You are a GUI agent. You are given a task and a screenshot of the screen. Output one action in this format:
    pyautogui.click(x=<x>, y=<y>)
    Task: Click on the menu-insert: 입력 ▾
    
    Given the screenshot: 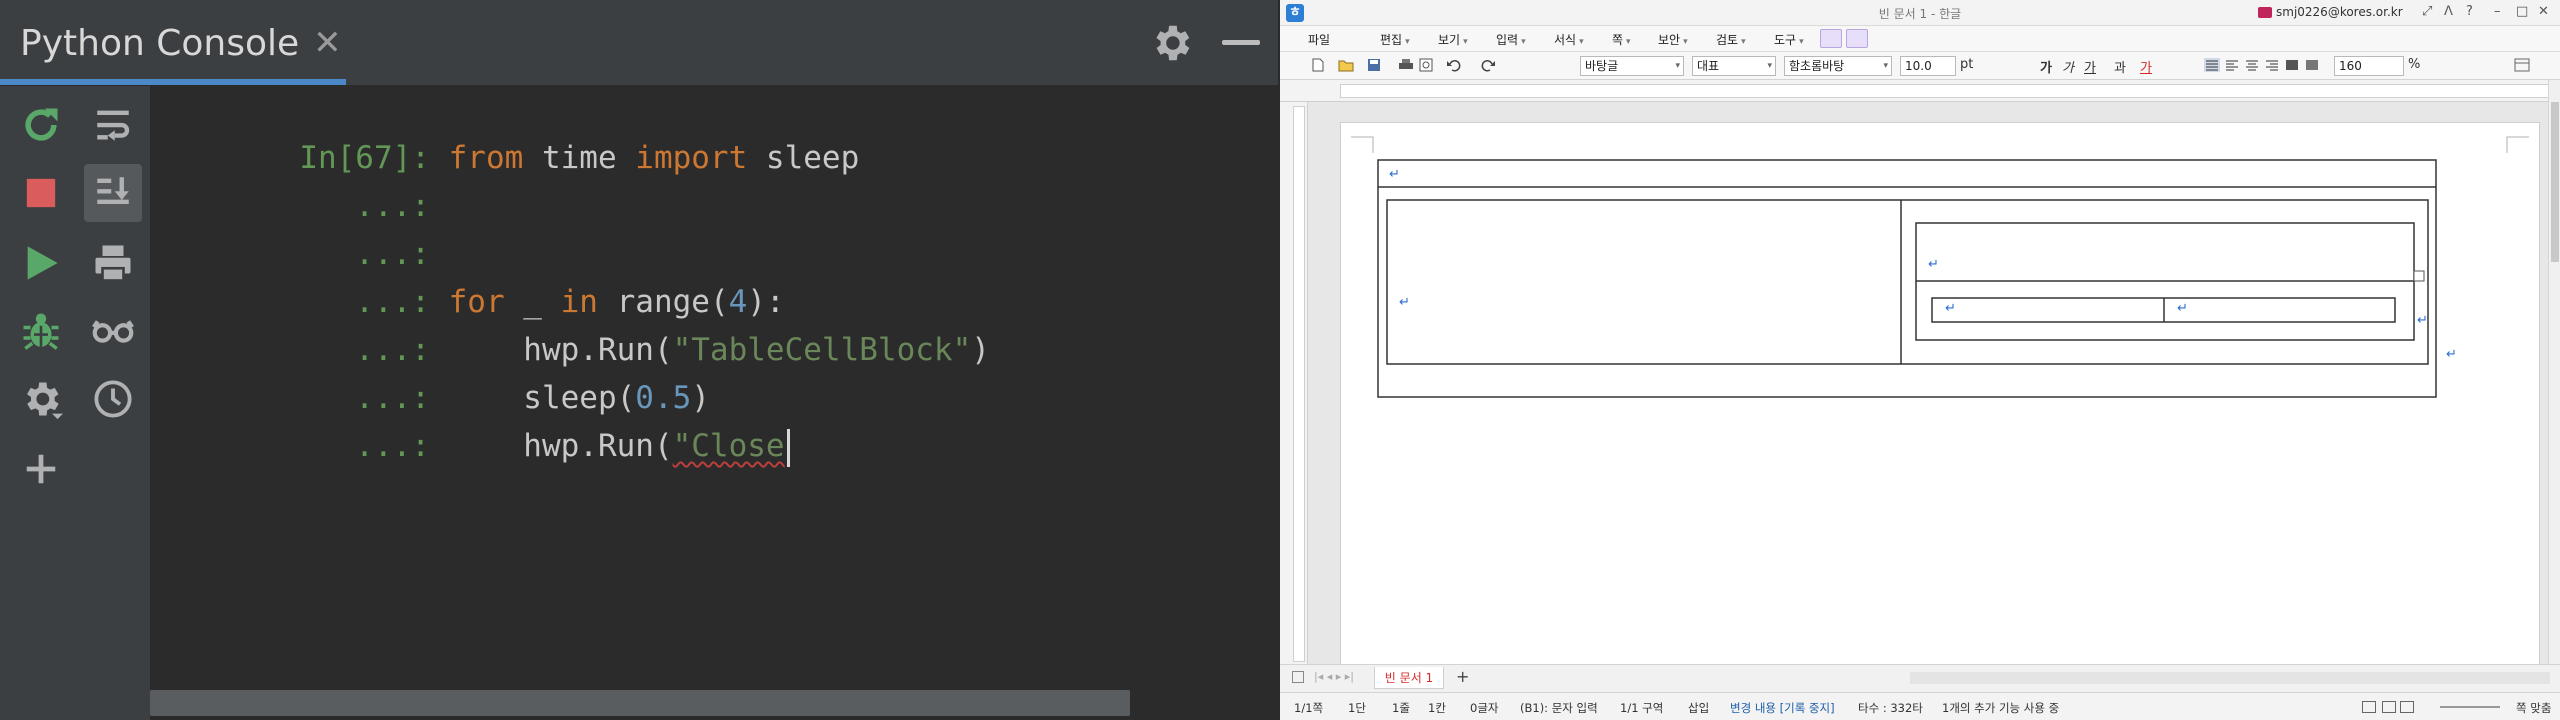 What is the action you would take?
    pyautogui.click(x=1511, y=39)
    